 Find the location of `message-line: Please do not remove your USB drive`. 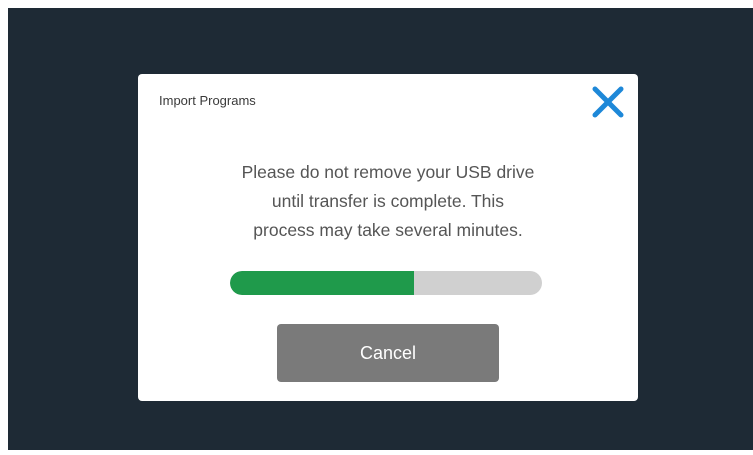

message-line: Please do not remove your USB drive is located at coordinates (388, 172).